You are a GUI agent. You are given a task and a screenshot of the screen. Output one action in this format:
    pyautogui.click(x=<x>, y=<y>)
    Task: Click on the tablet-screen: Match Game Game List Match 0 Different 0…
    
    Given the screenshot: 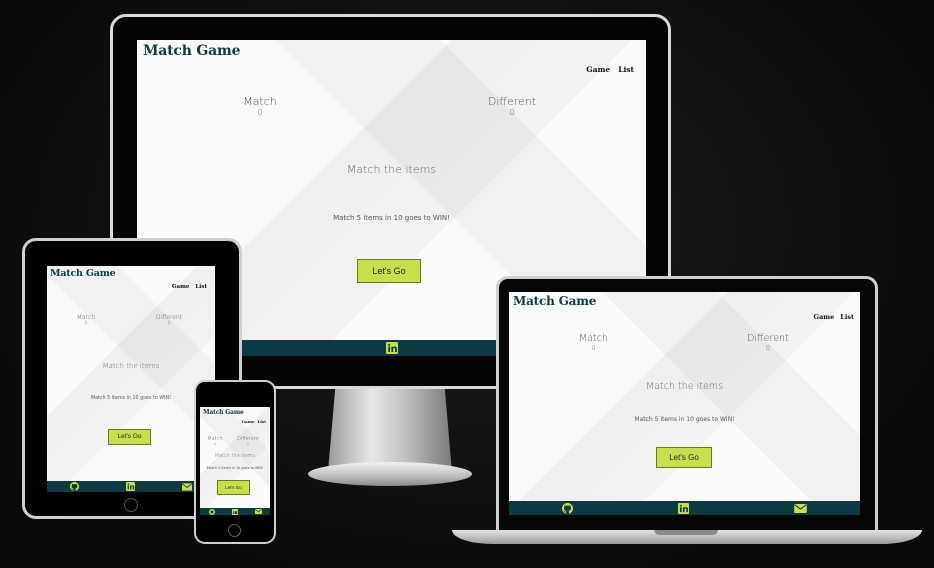 What is the action you would take?
    pyautogui.click(x=131, y=379)
    